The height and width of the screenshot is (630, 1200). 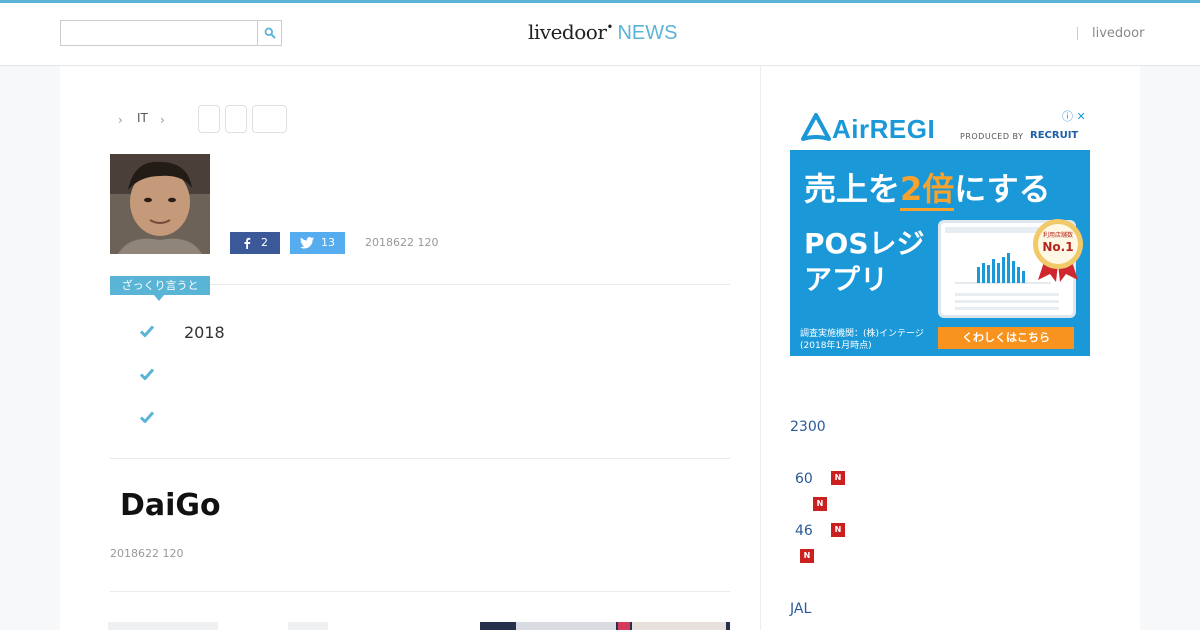 I want to click on ad-choices-icon: ⓘ ✕, so click(x=1074, y=116).